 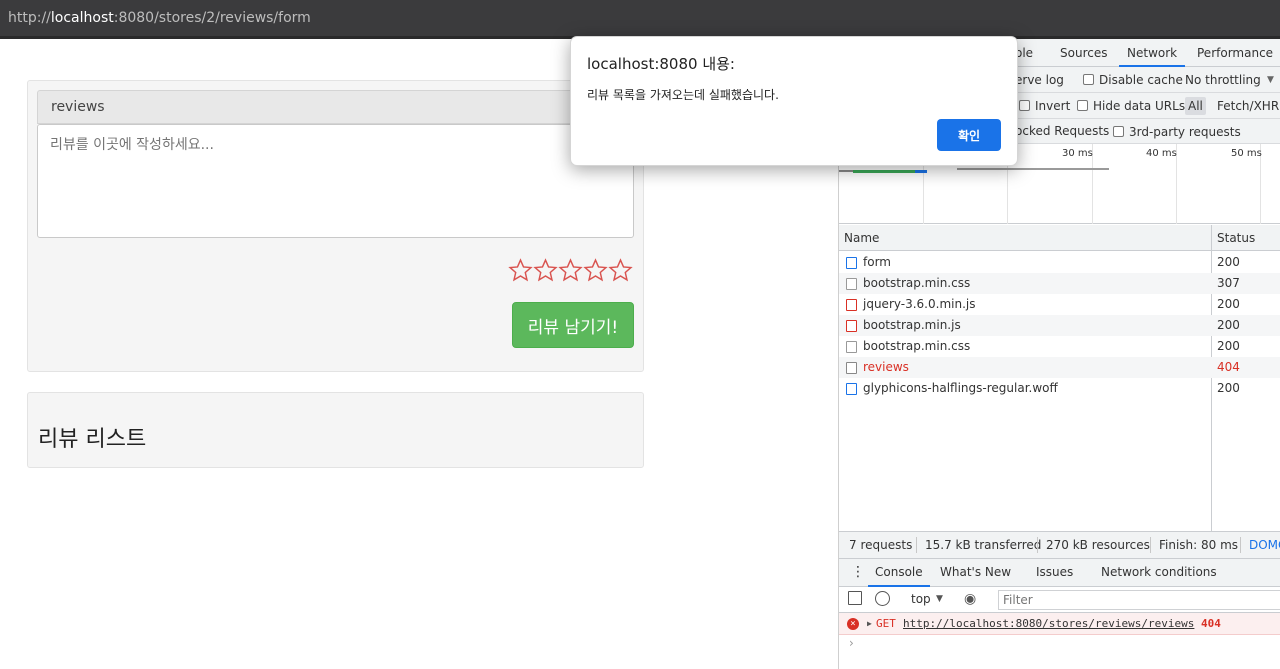 I want to click on request-status: 307, so click(x=1228, y=283).